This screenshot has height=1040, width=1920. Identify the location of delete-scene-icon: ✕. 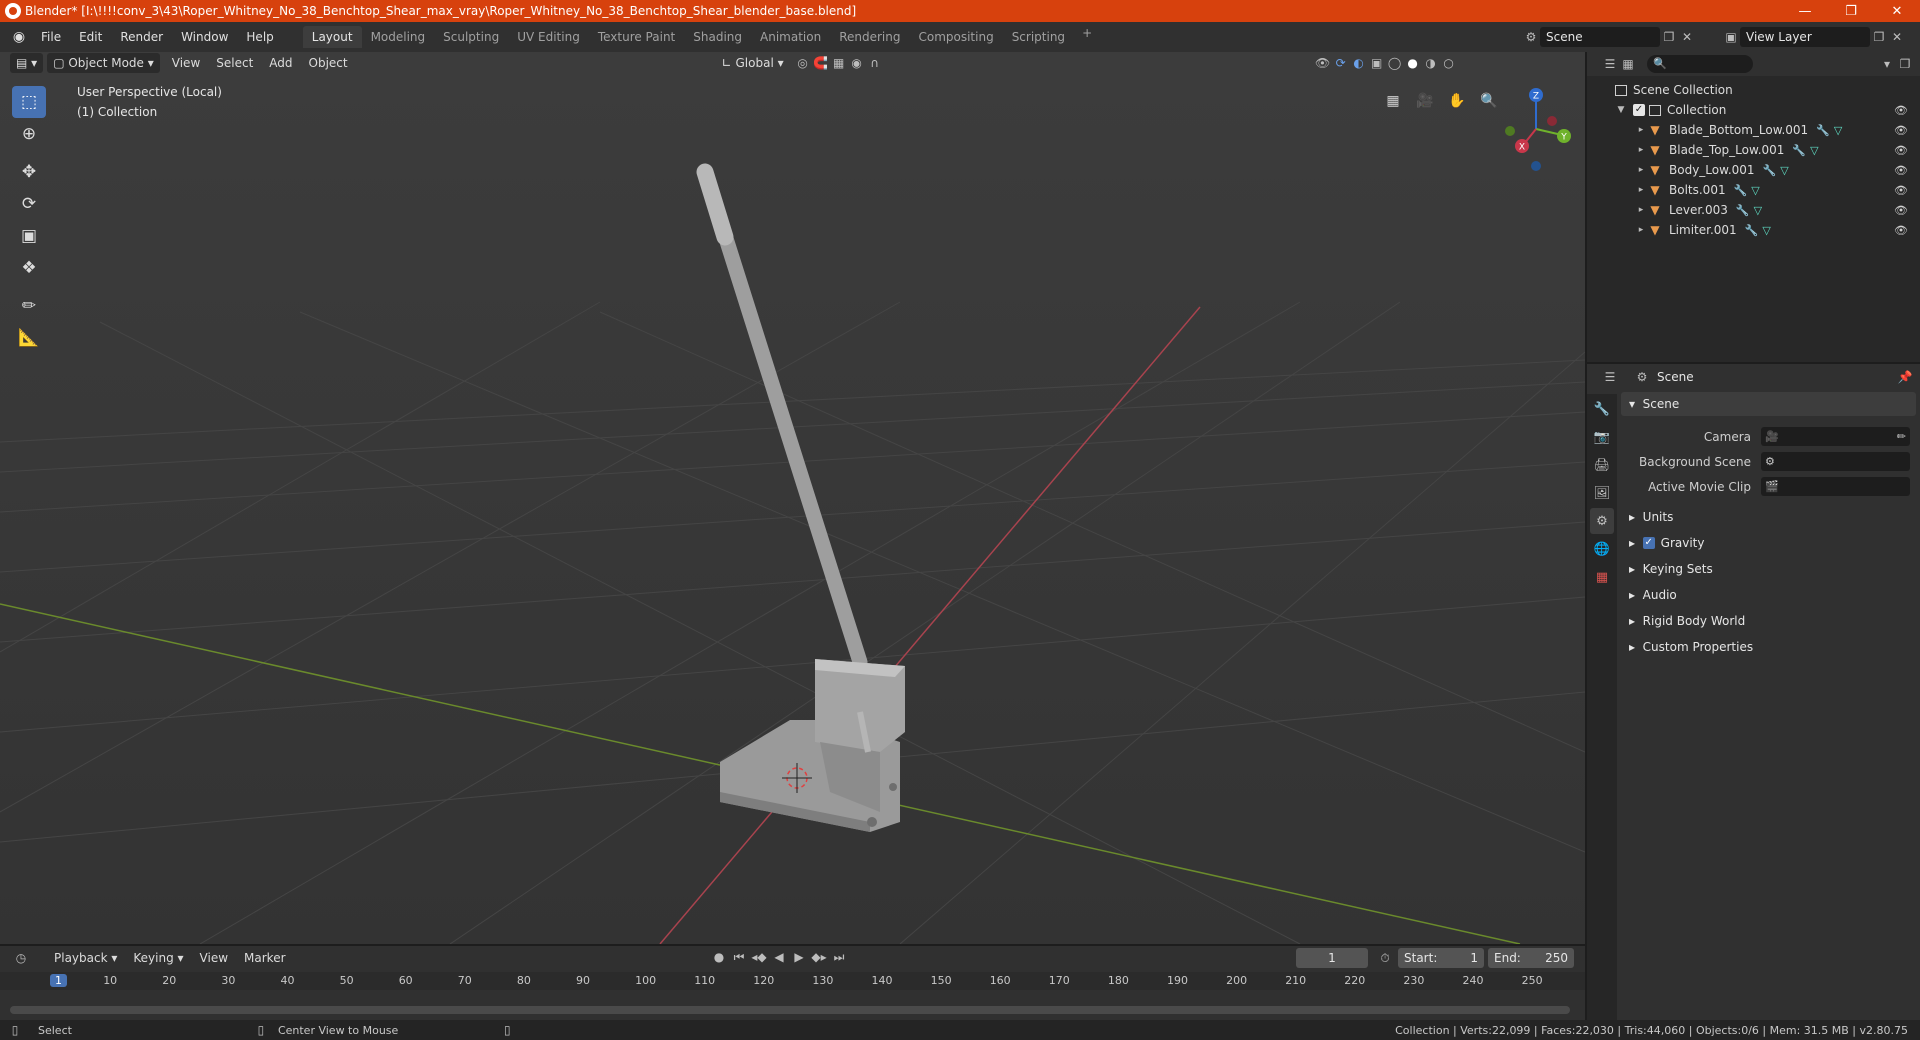
(1687, 37).